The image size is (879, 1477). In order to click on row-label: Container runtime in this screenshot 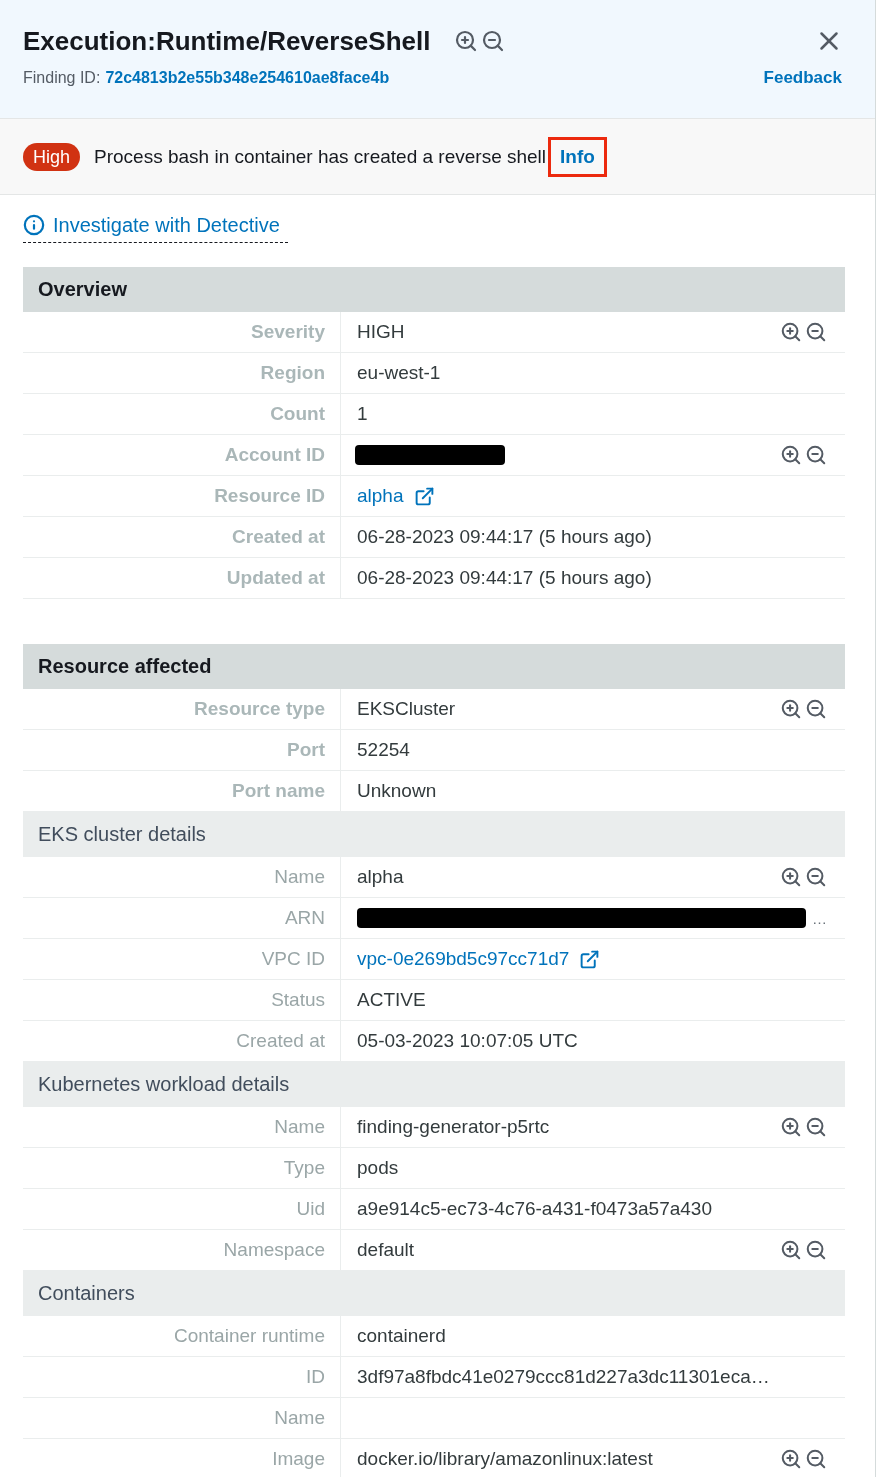, I will do `click(249, 1336)`.